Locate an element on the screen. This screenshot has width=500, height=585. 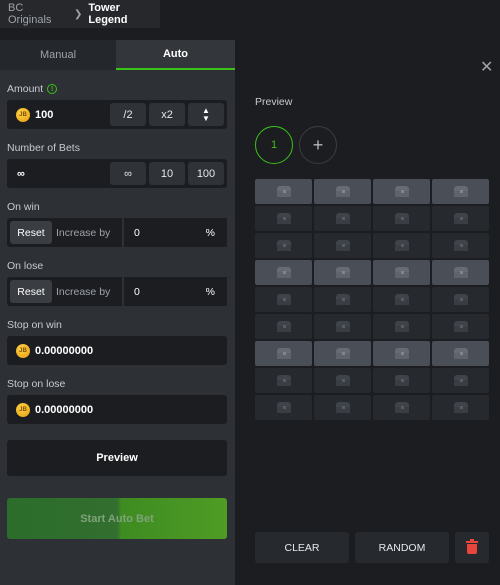
coin-icon: JB is located at coordinates (23, 410).